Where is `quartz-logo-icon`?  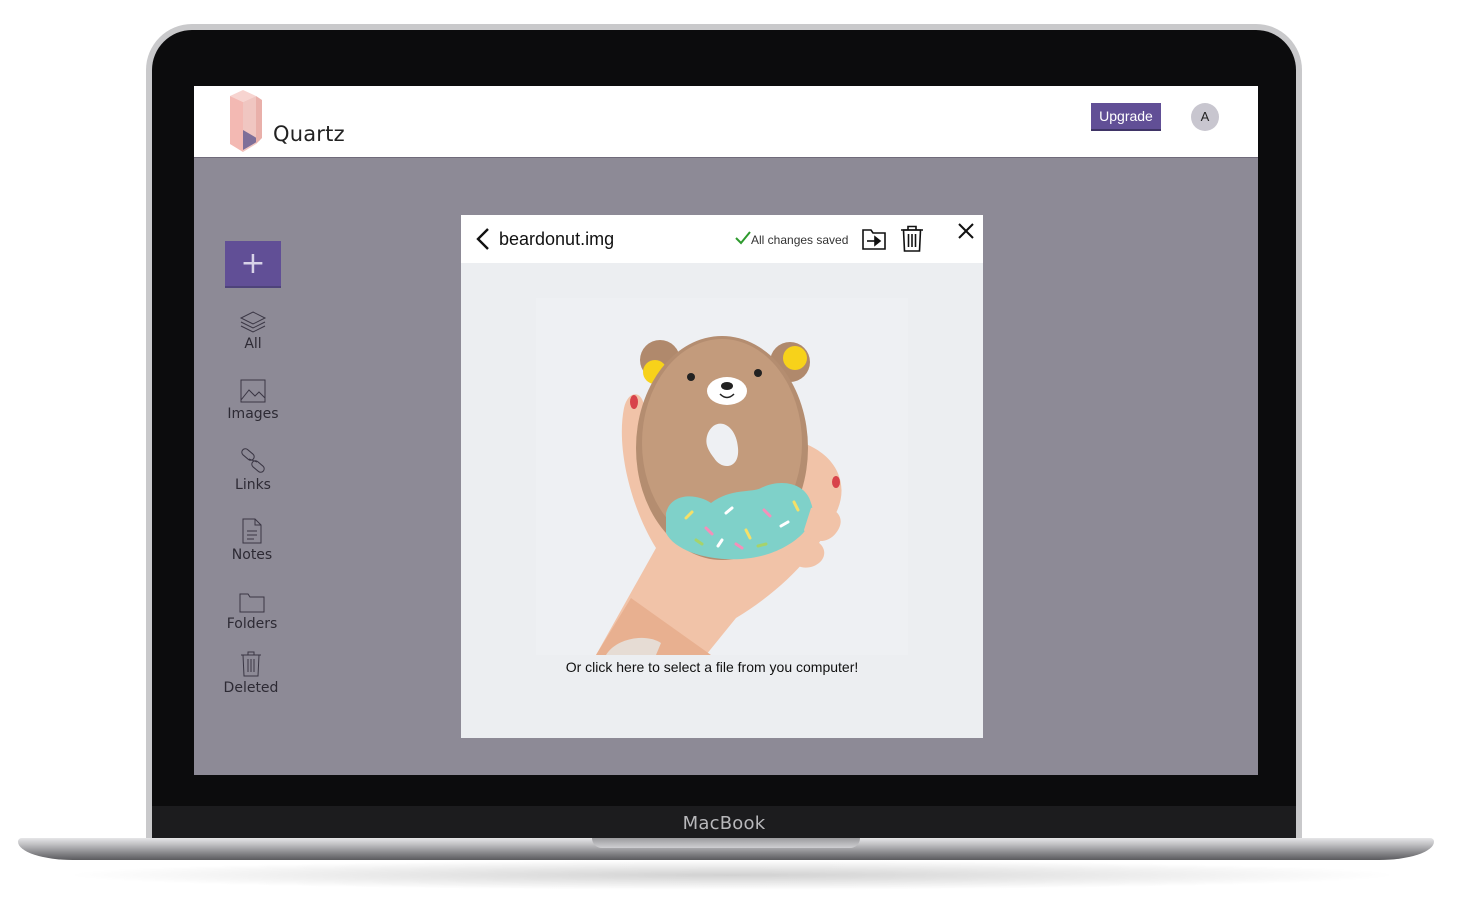
quartz-logo-icon is located at coordinates (246, 121).